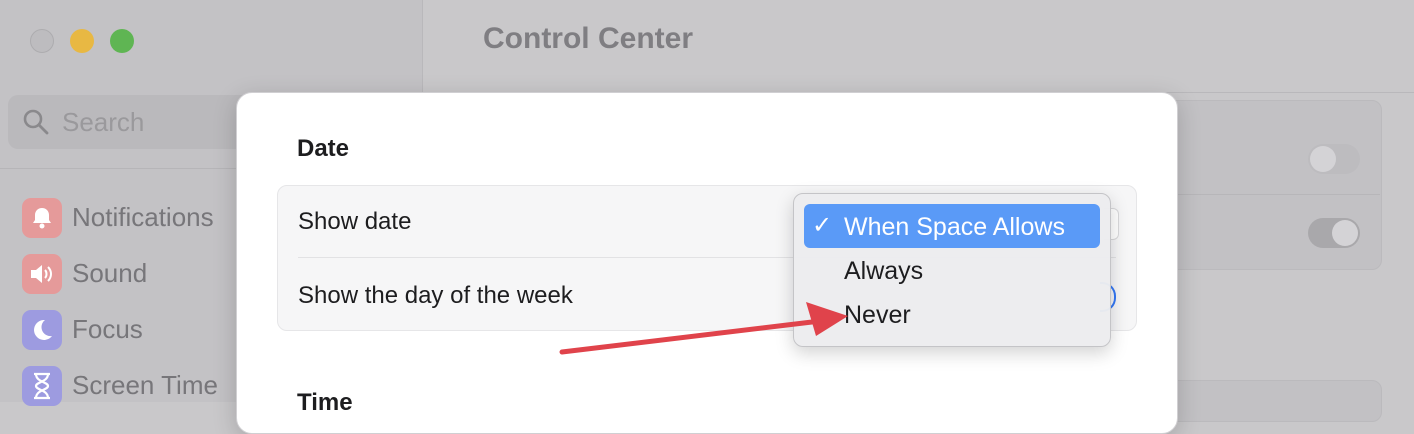  I want to click on sidebar-item-label: Notifications, so click(143, 217).